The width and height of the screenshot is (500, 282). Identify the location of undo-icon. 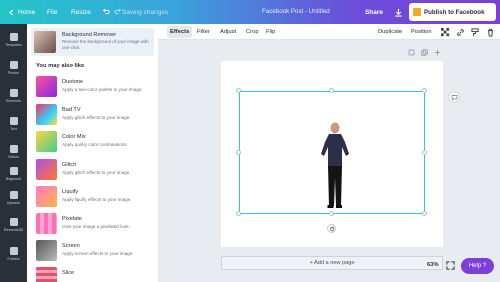
(106, 11).